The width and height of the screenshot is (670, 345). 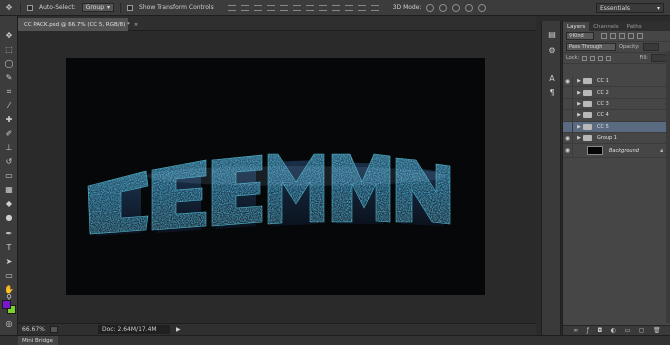 What do you see at coordinates (244, 7) in the screenshot?
I see `align-middle-icon` at bounding box center [244, 7].